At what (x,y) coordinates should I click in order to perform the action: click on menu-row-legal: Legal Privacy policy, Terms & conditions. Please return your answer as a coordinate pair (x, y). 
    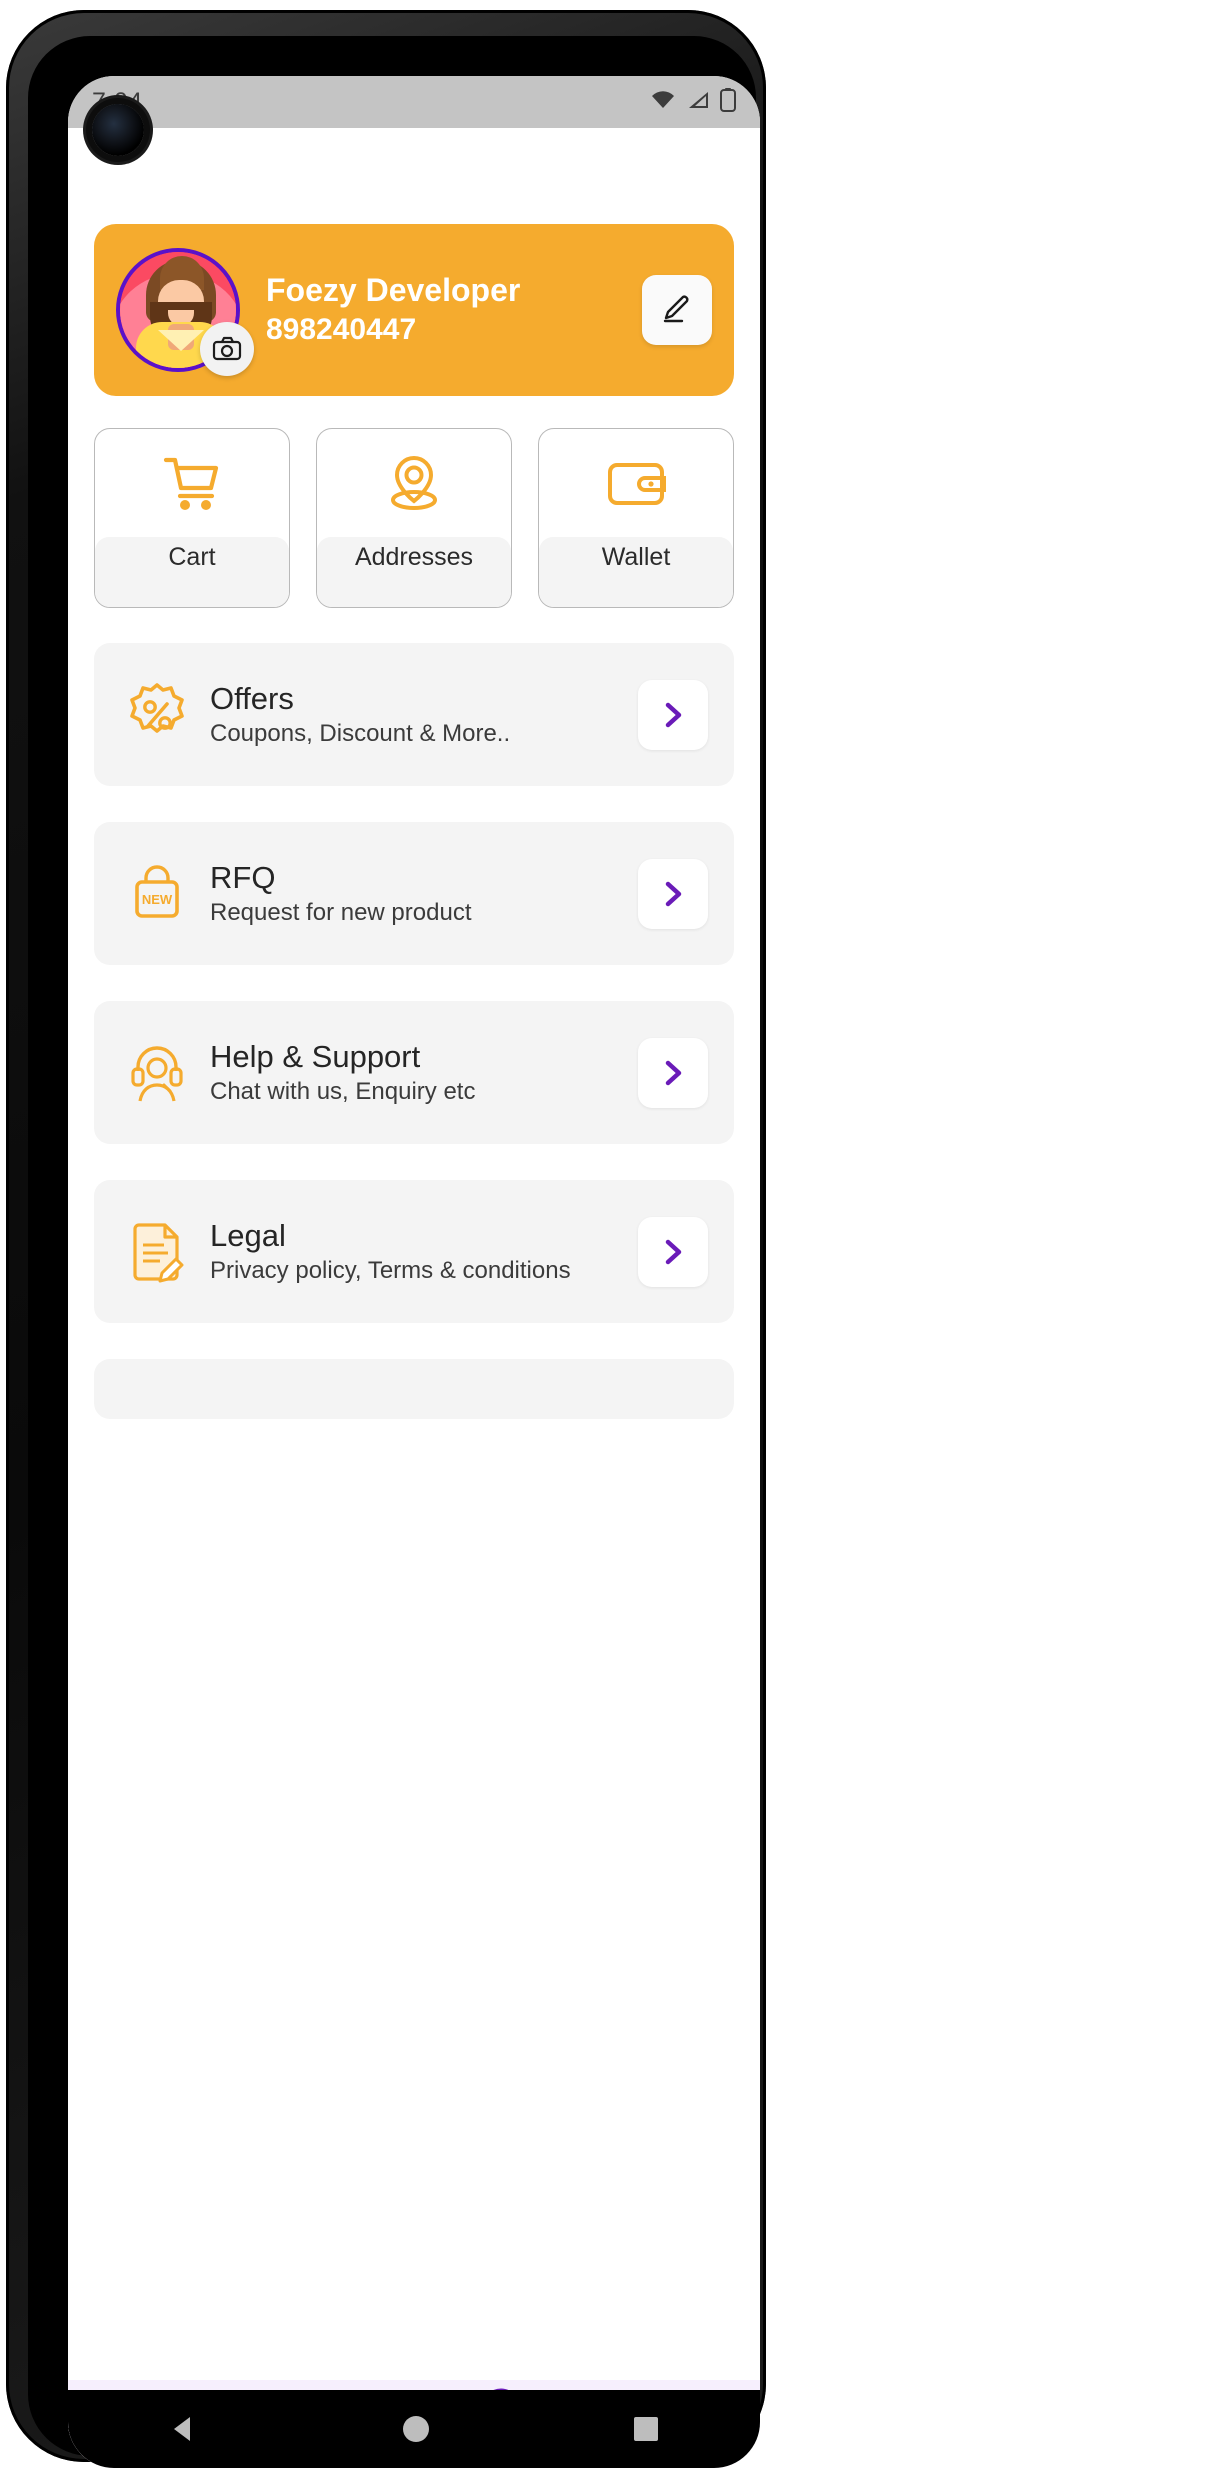
    Looking at the image, I should click on (414, 1251).